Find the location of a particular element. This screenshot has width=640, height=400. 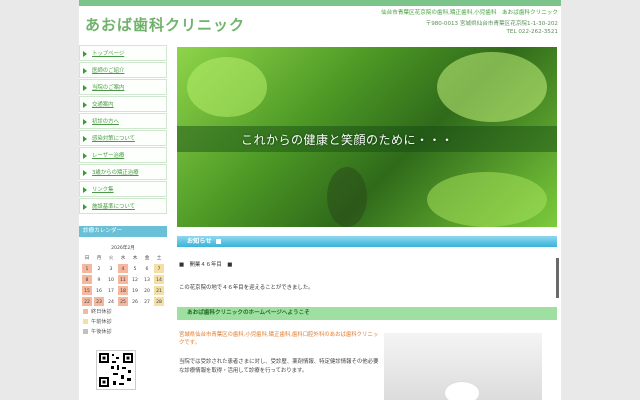

calendar-week-row: 8 9 10 11 12 13 14 is located at coordinates (123, 279).